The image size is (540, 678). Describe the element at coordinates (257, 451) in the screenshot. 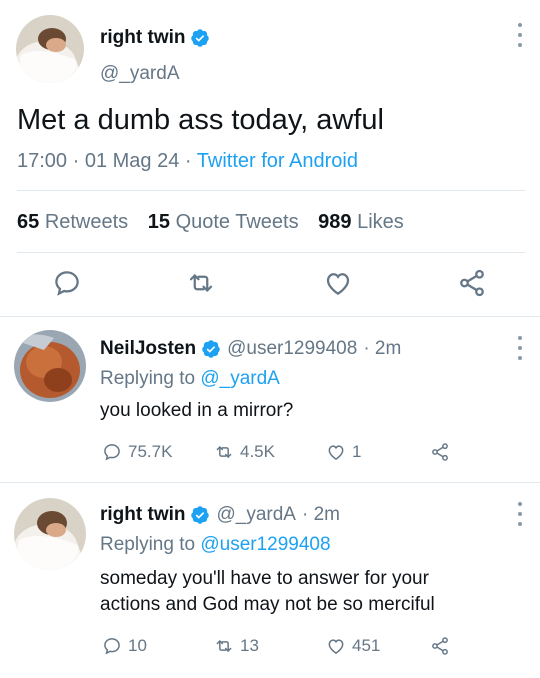

I see `retweet-count: 4.5K` at that location.